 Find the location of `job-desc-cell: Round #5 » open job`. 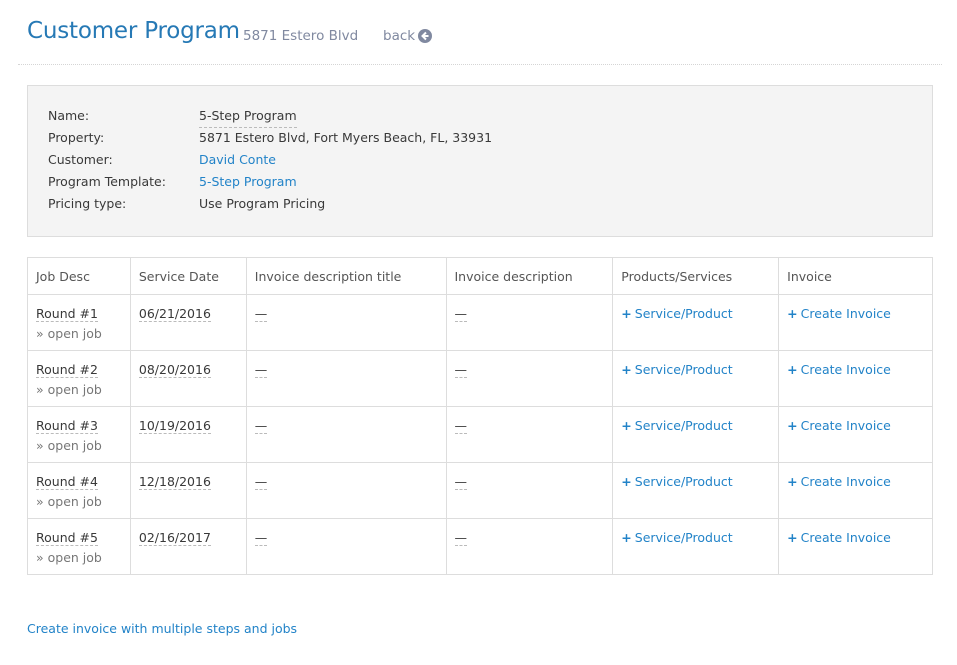

job-desc-cell: Round #5 » open job is located at coordinates (79, 546).